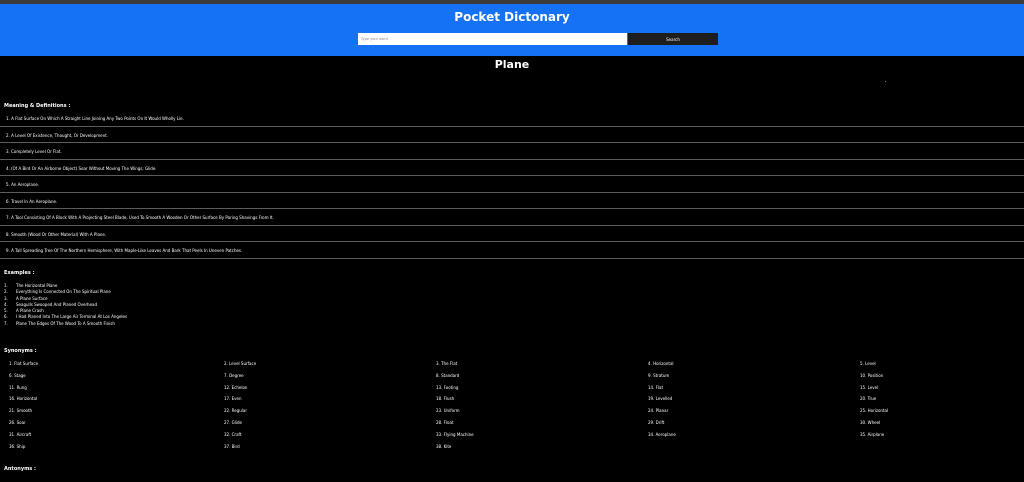 This screenshot has height=482, width=1024. I want to click on example-text: A Plane Surface, so click(32, 298).